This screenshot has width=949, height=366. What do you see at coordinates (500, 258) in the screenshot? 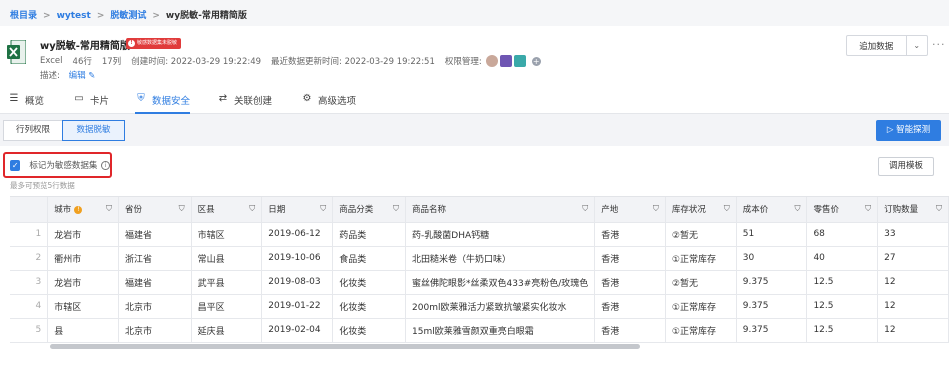
I see `table-cell: 北田糙米卷（牛奶口味）` at bounding box center [500, 258].